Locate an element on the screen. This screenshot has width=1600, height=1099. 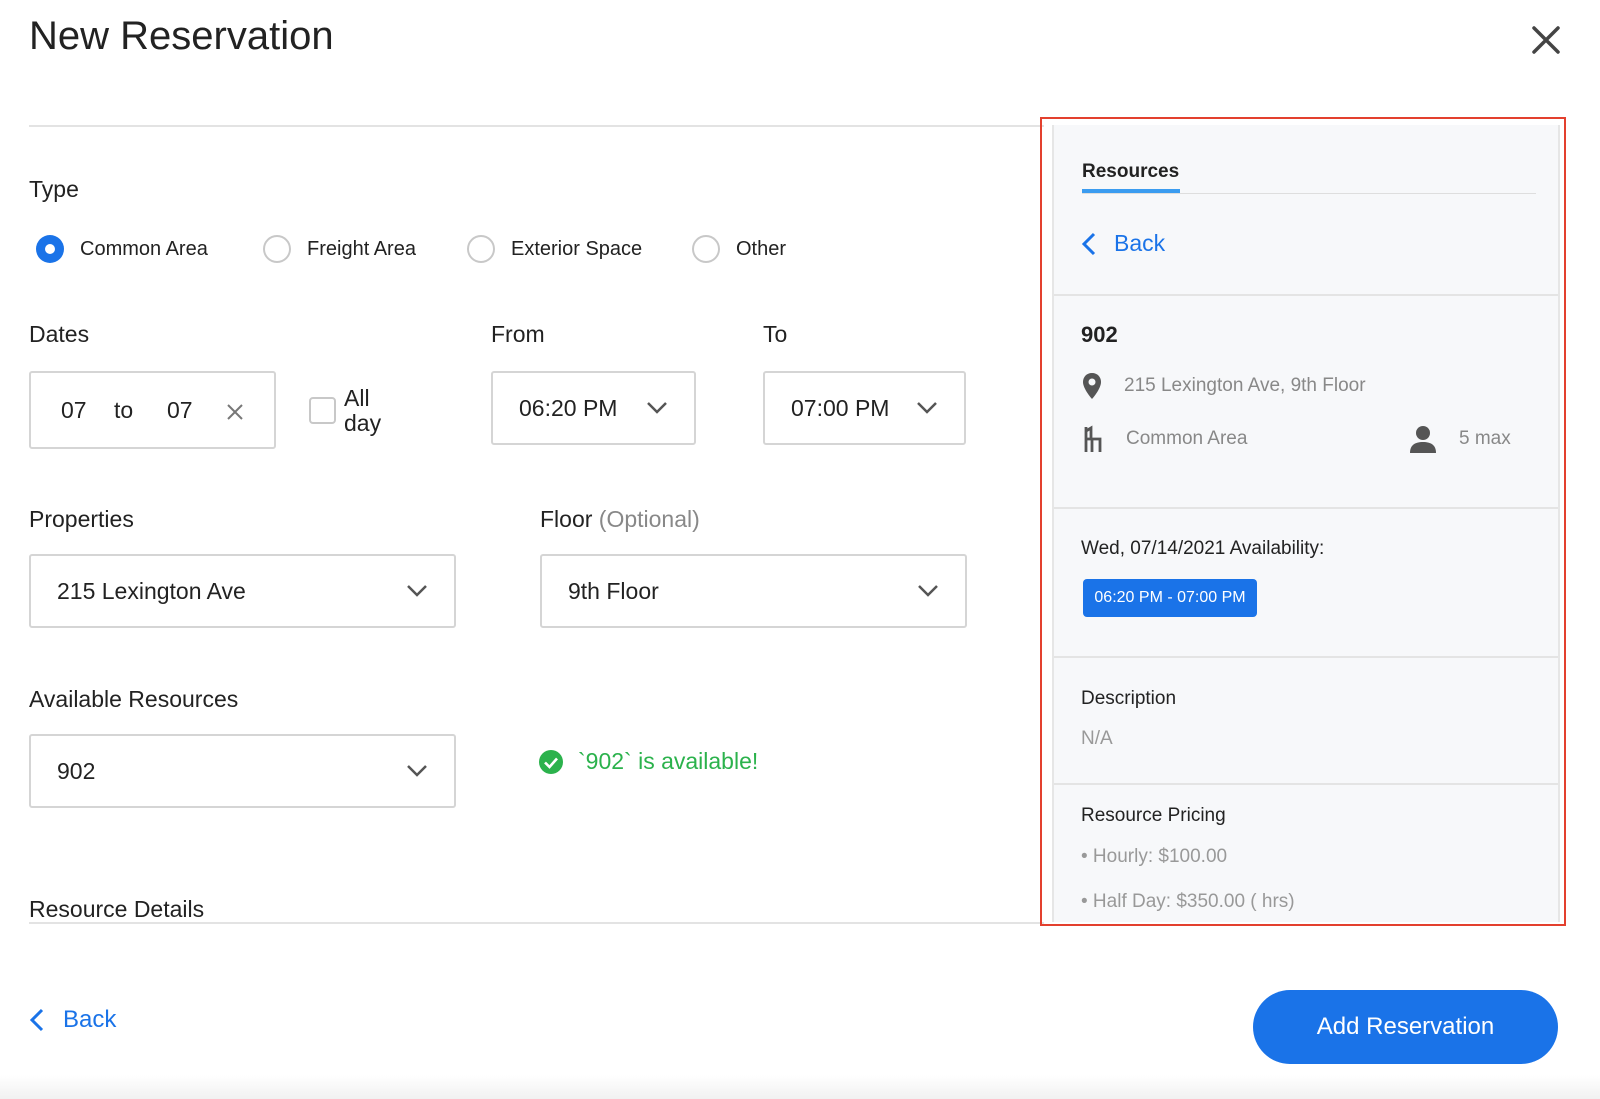
properties-label: Properties is located at coordinates (81, 519).